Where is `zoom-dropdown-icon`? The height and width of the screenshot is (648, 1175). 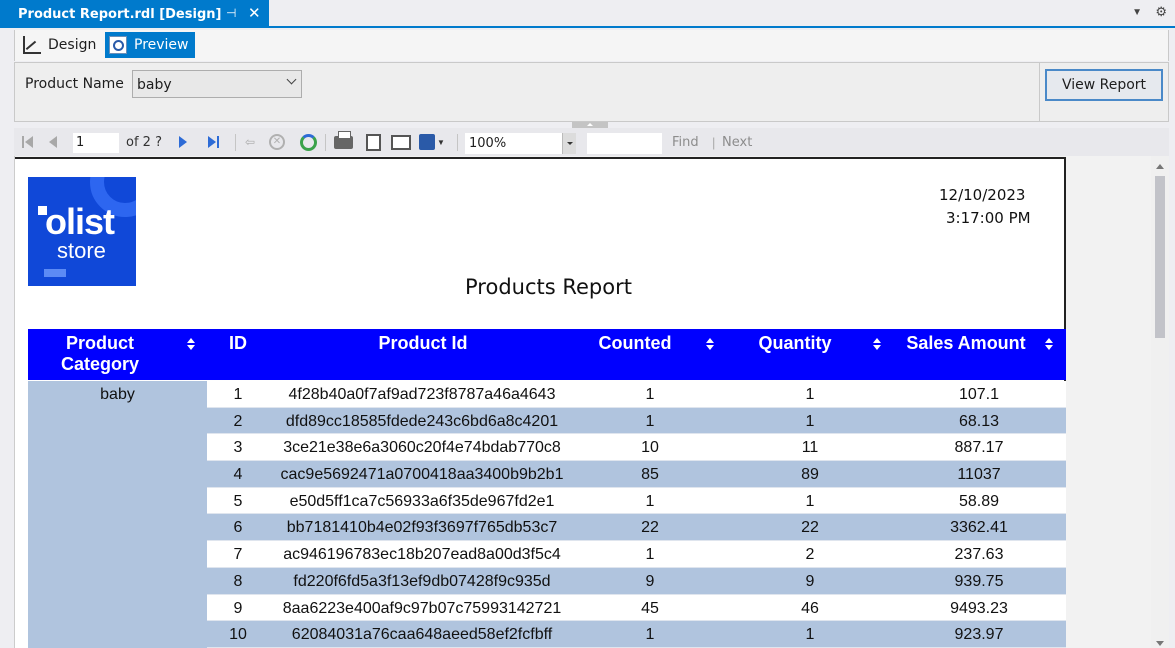
zoom-dropdown-icon is located at coordinates (569, 143).